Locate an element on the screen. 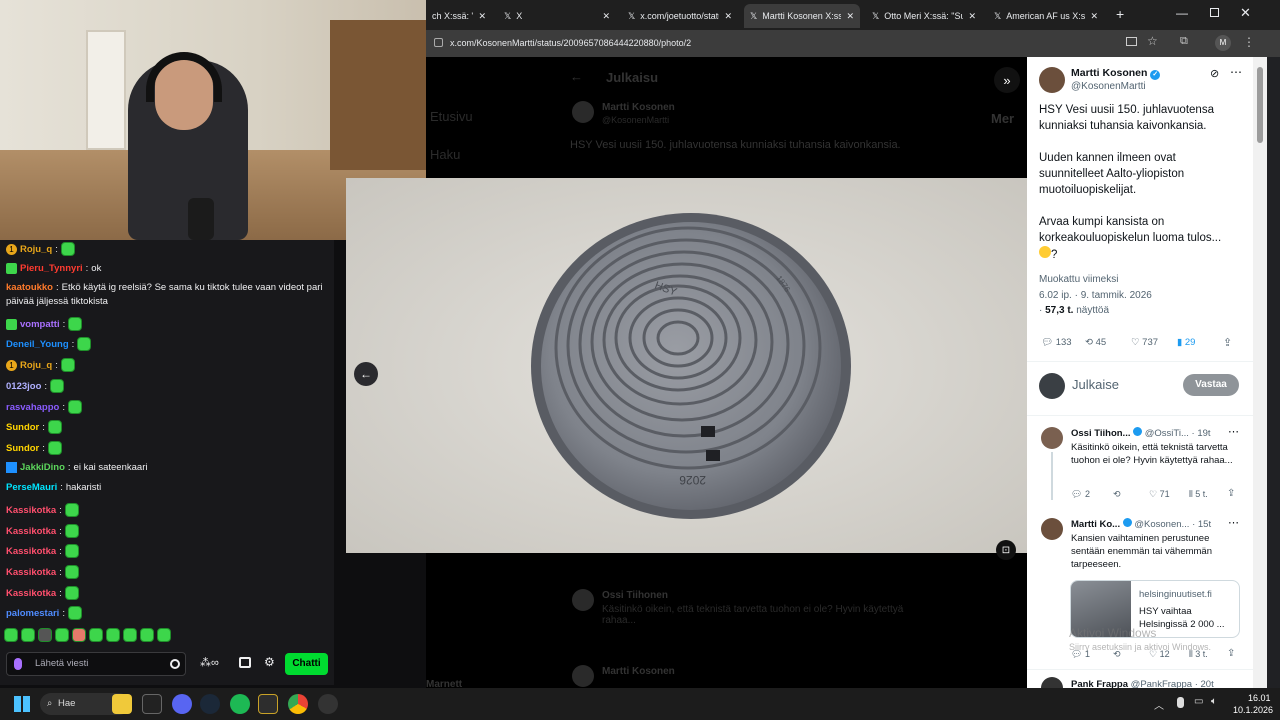 This screenshot has height=720, width=1280. bookmark-action: ▮ 29 is located at coordinates (1186, 342).